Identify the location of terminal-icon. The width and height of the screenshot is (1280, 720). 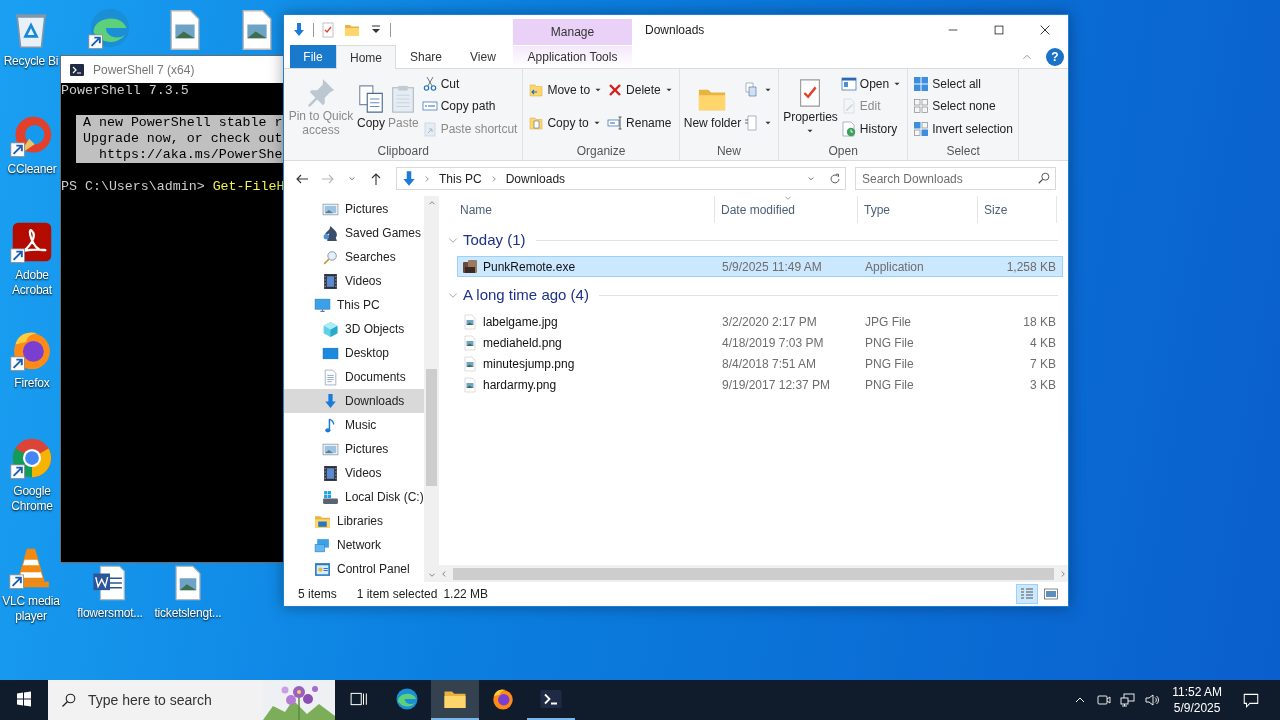
(551, 699).